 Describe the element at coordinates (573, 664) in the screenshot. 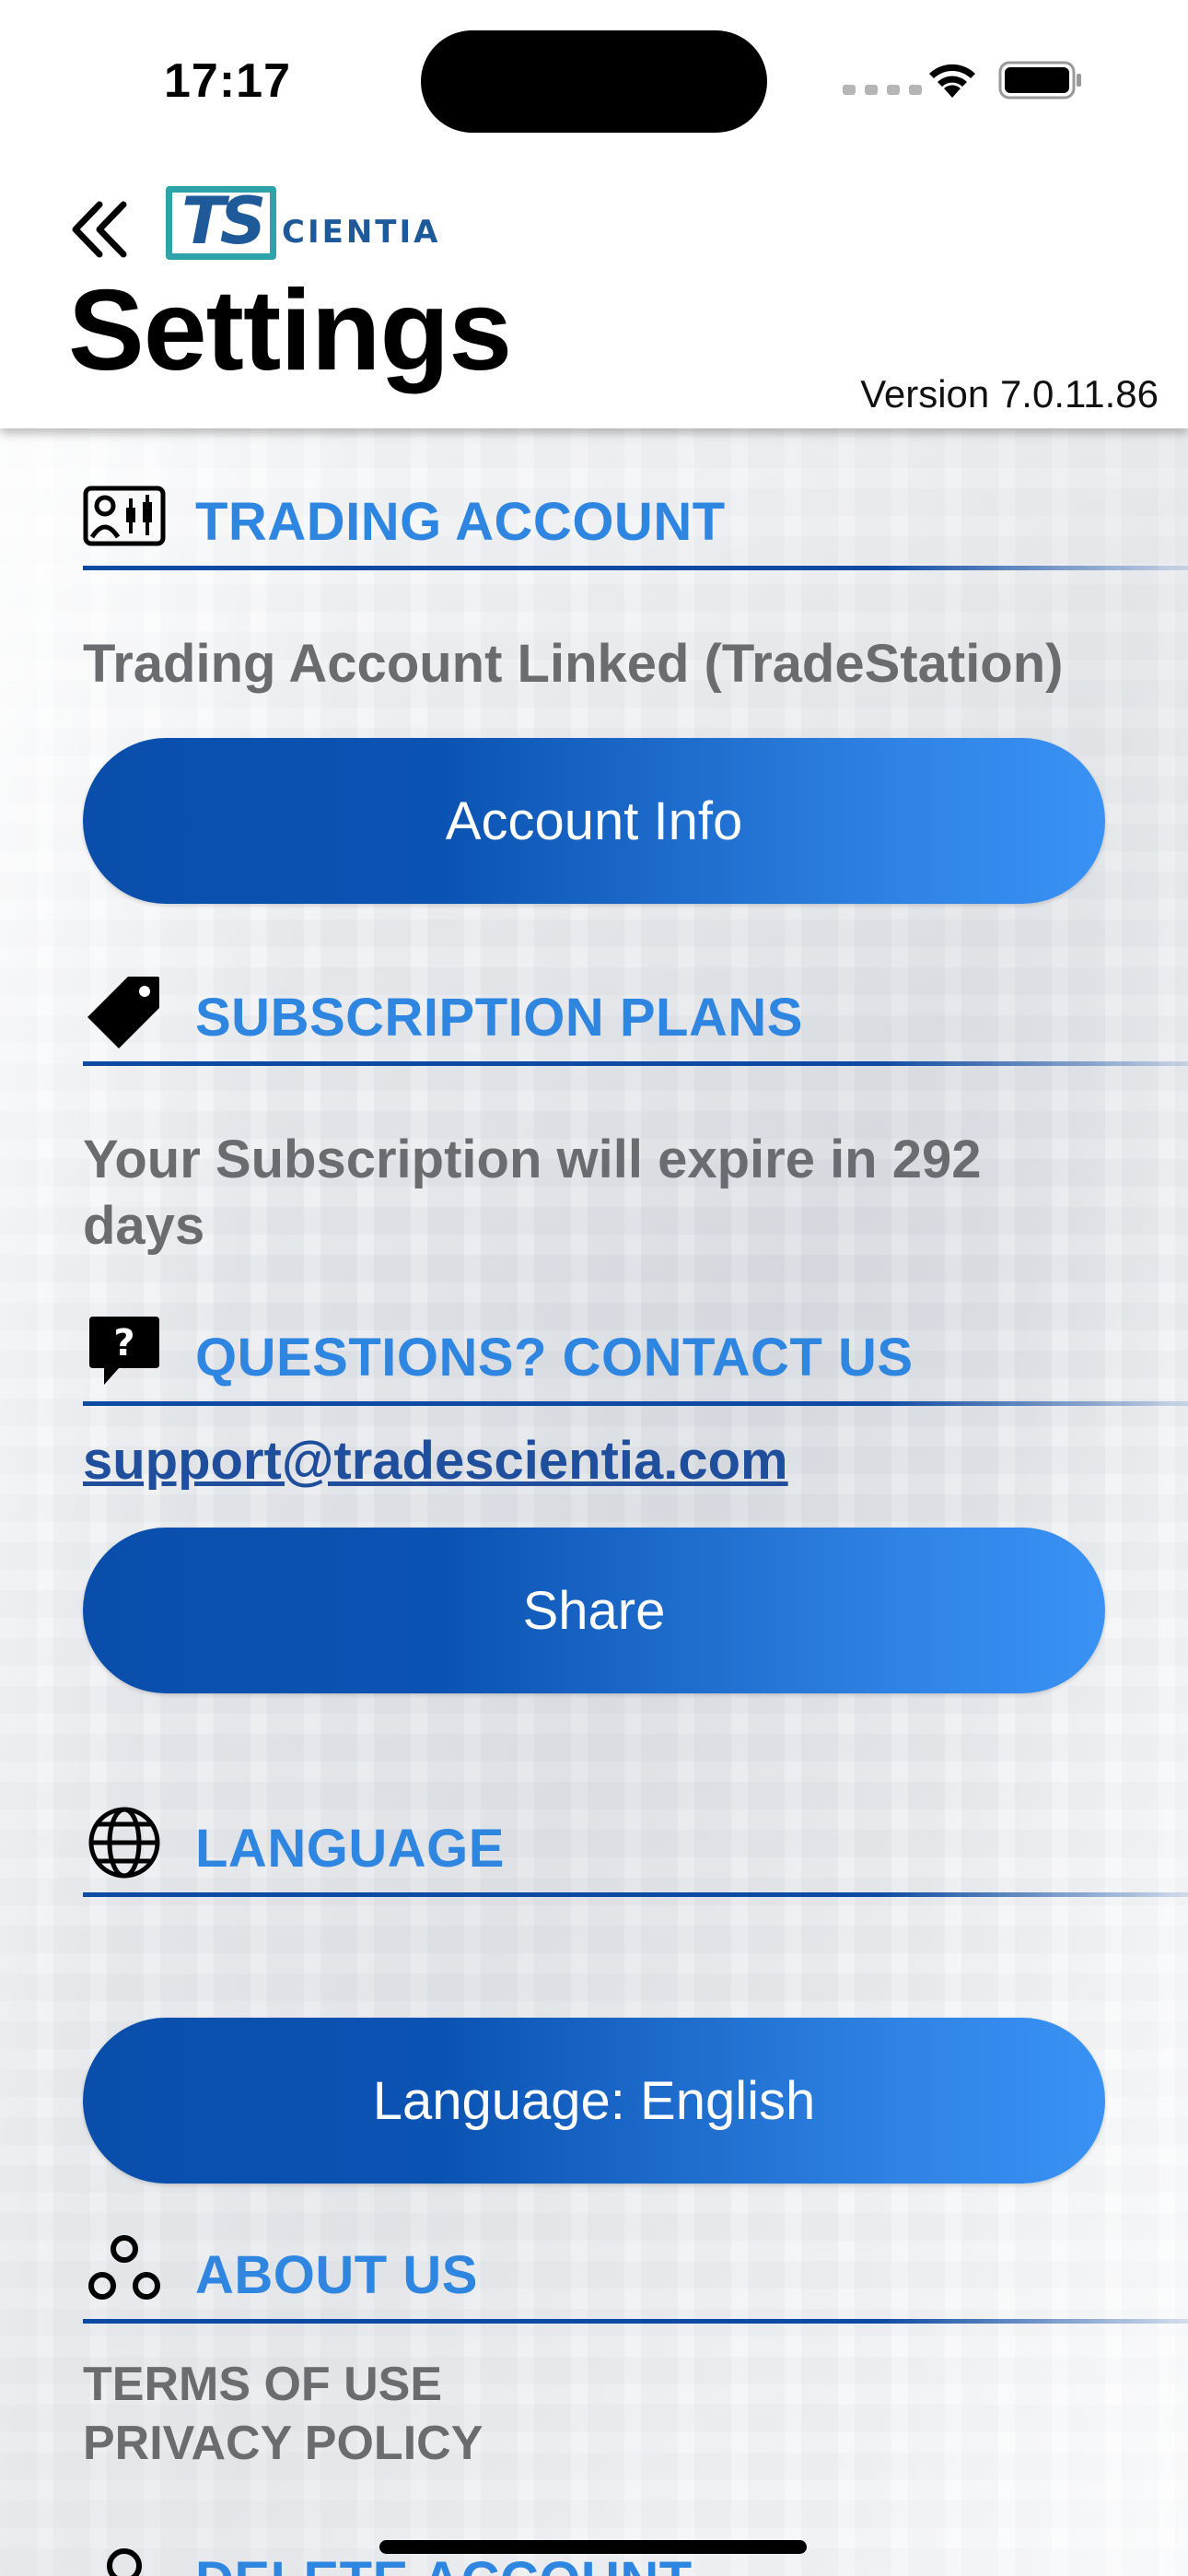

I see `trading-status-text: Trading Account Linked (TradeStation)` at that location.